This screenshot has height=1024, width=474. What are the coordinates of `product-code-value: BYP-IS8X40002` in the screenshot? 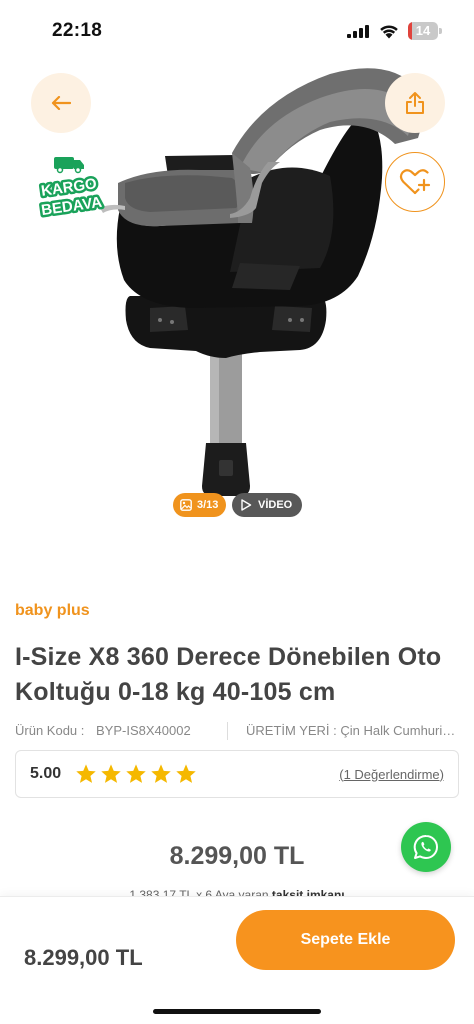 It's located at (143, 730).